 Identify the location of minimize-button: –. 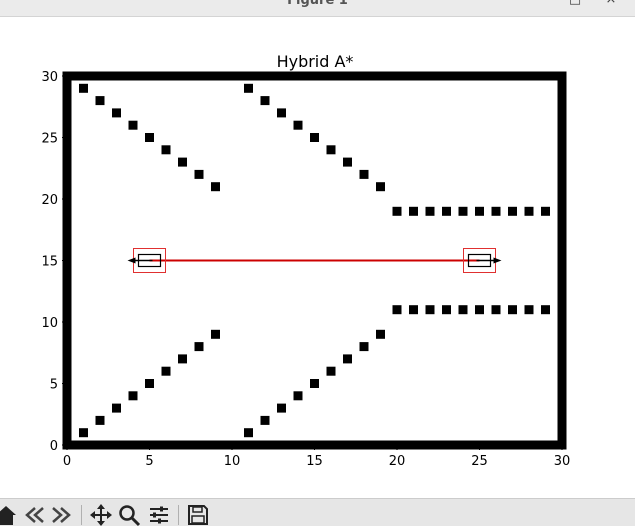
(542, 3).